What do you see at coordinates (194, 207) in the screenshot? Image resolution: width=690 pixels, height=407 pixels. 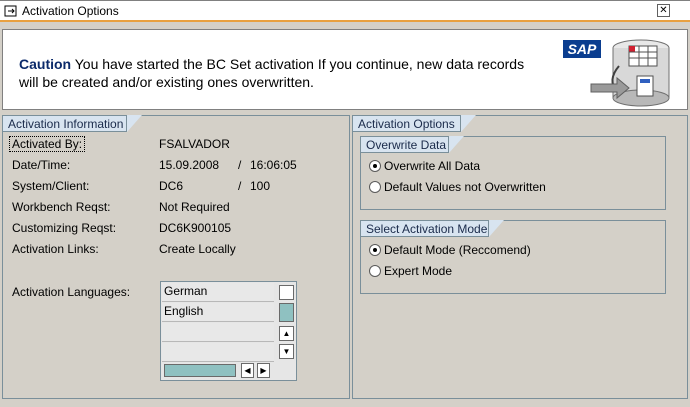 I see `workbench-request-value: Not Required` at bounding box center [194, 207].